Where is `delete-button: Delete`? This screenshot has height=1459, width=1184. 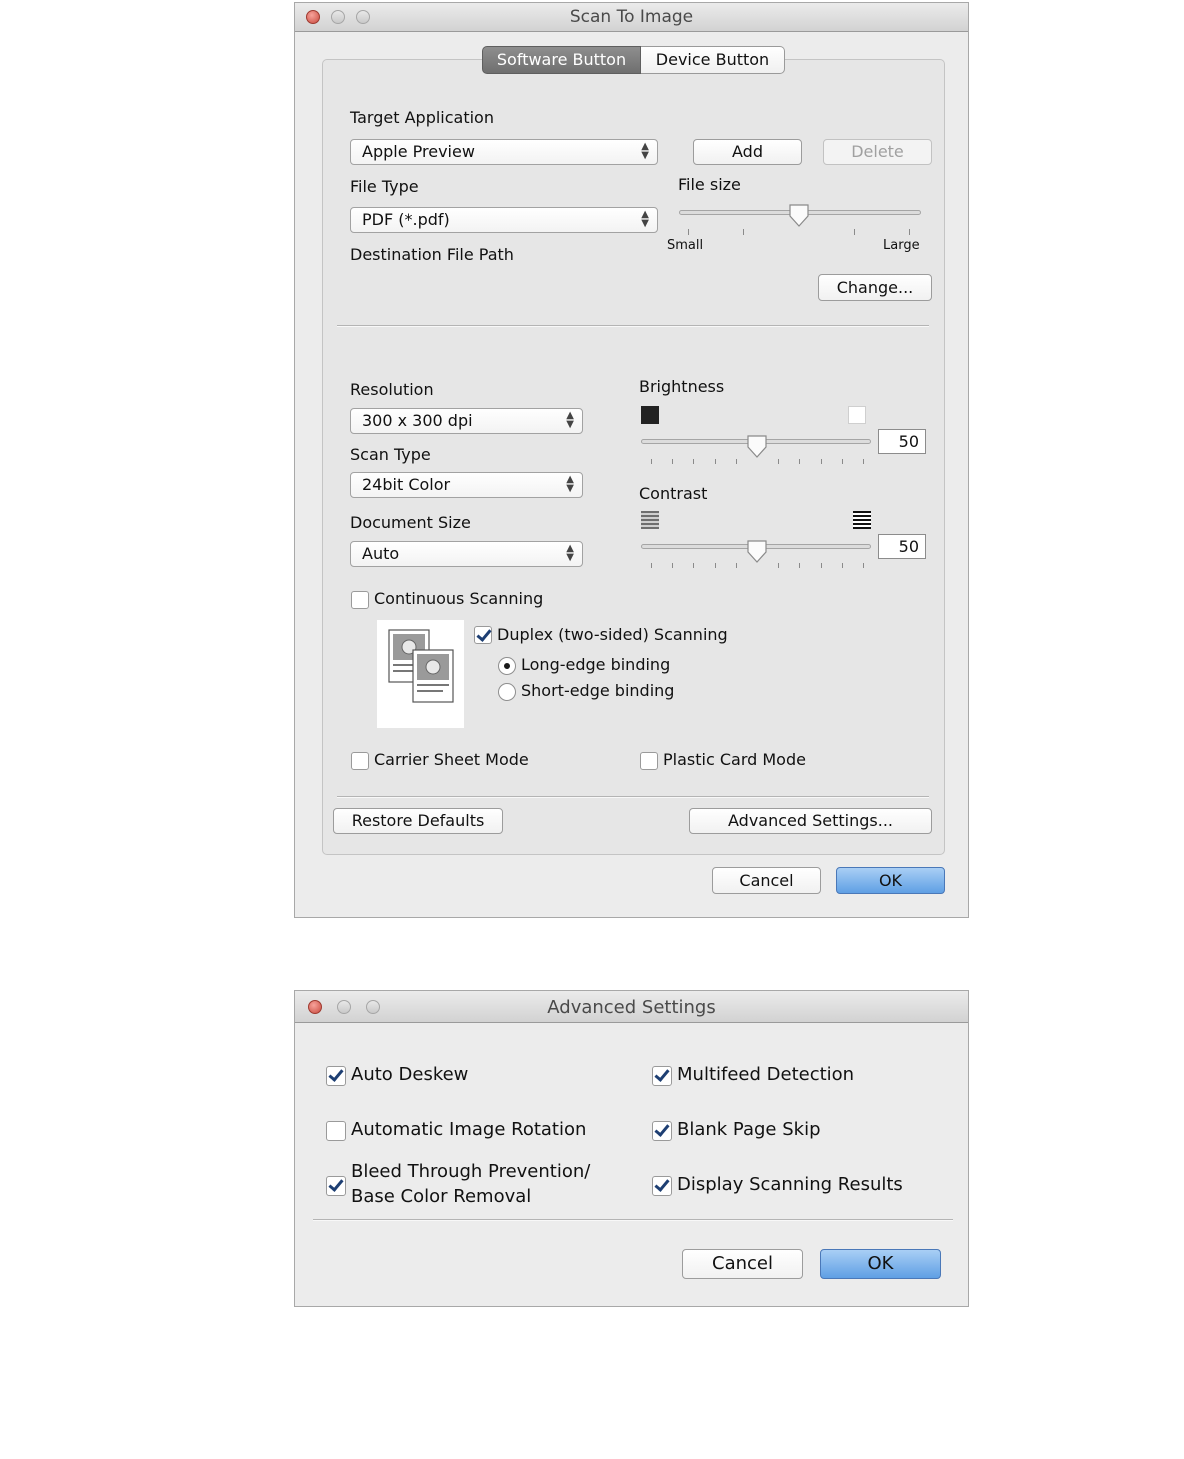 delete-button: Delete is located at coordinates (877, 152).